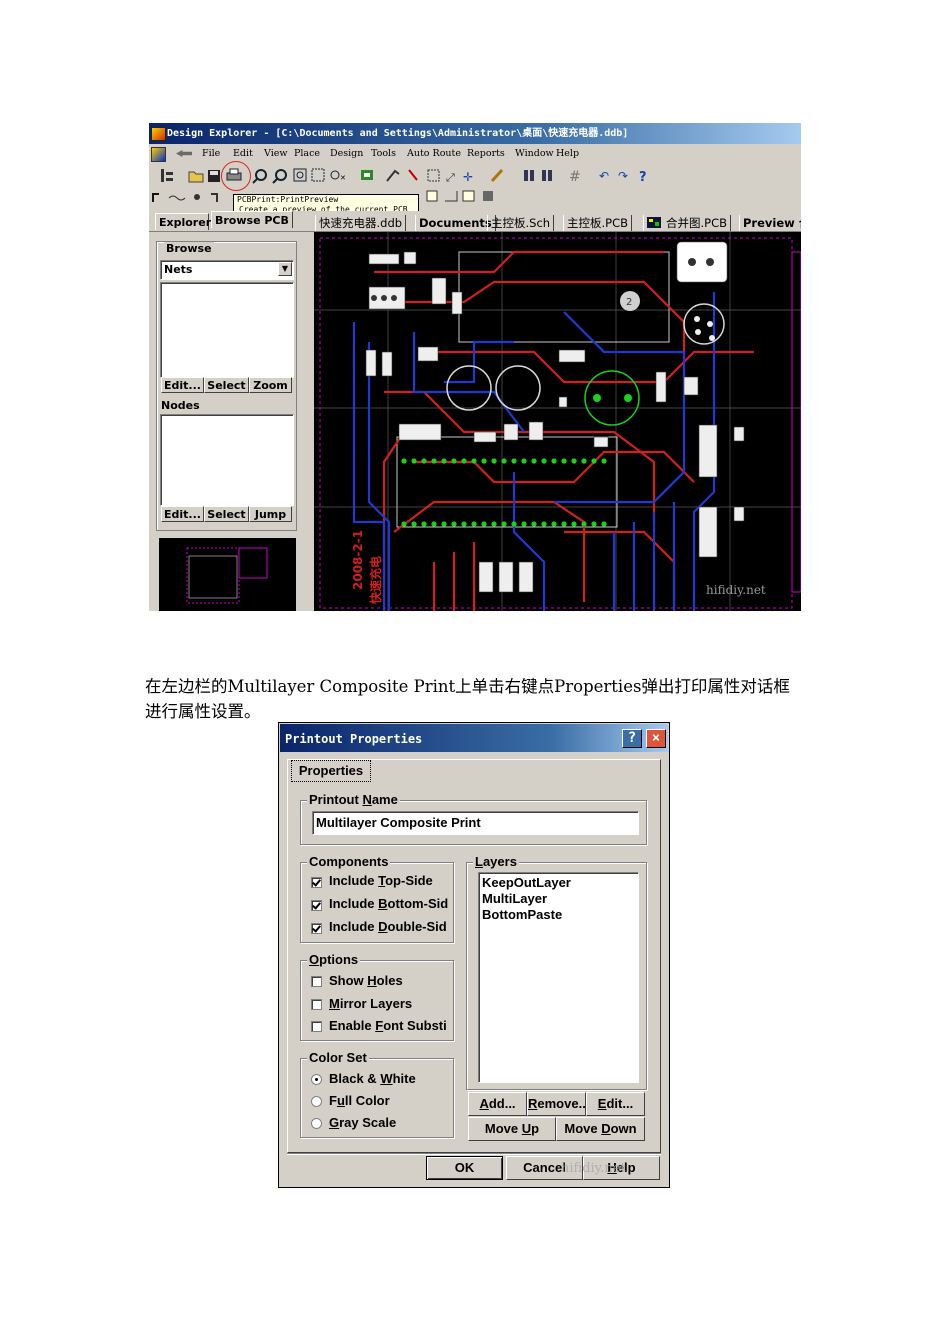  Describe the element at coordinates (474, 738) in the screenshot. I see `dialog-title-bar: Printout Properties ? ×` at that location.